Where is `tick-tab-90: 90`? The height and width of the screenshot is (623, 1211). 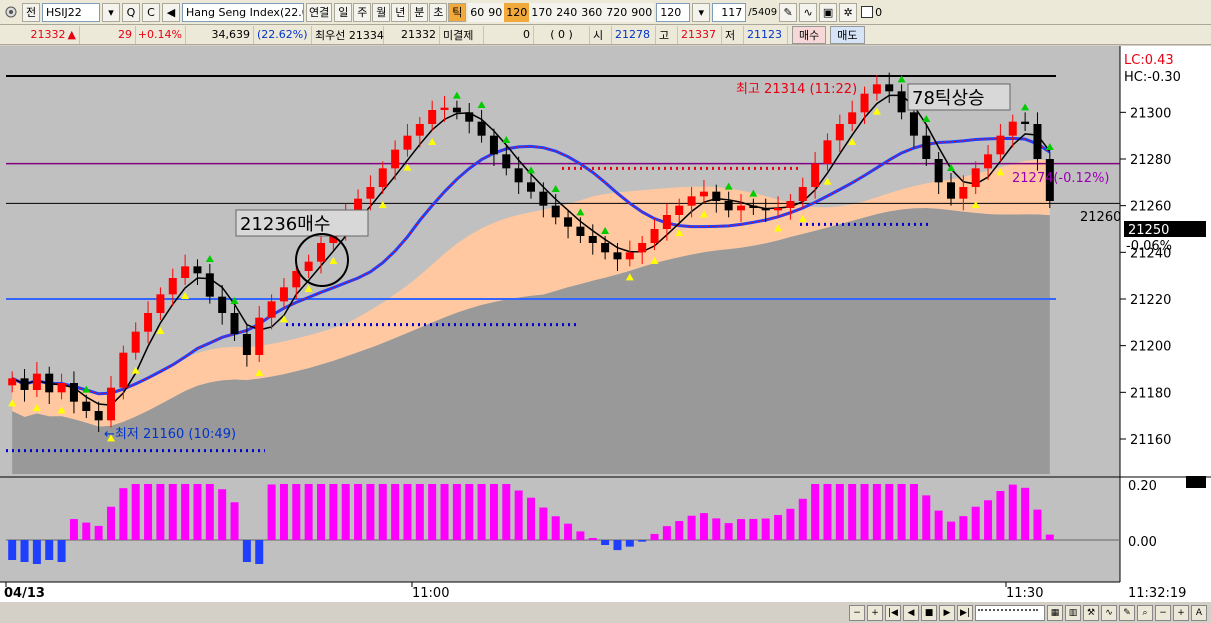 tick-tab-90: 90 is located at coordinates (495, 12).